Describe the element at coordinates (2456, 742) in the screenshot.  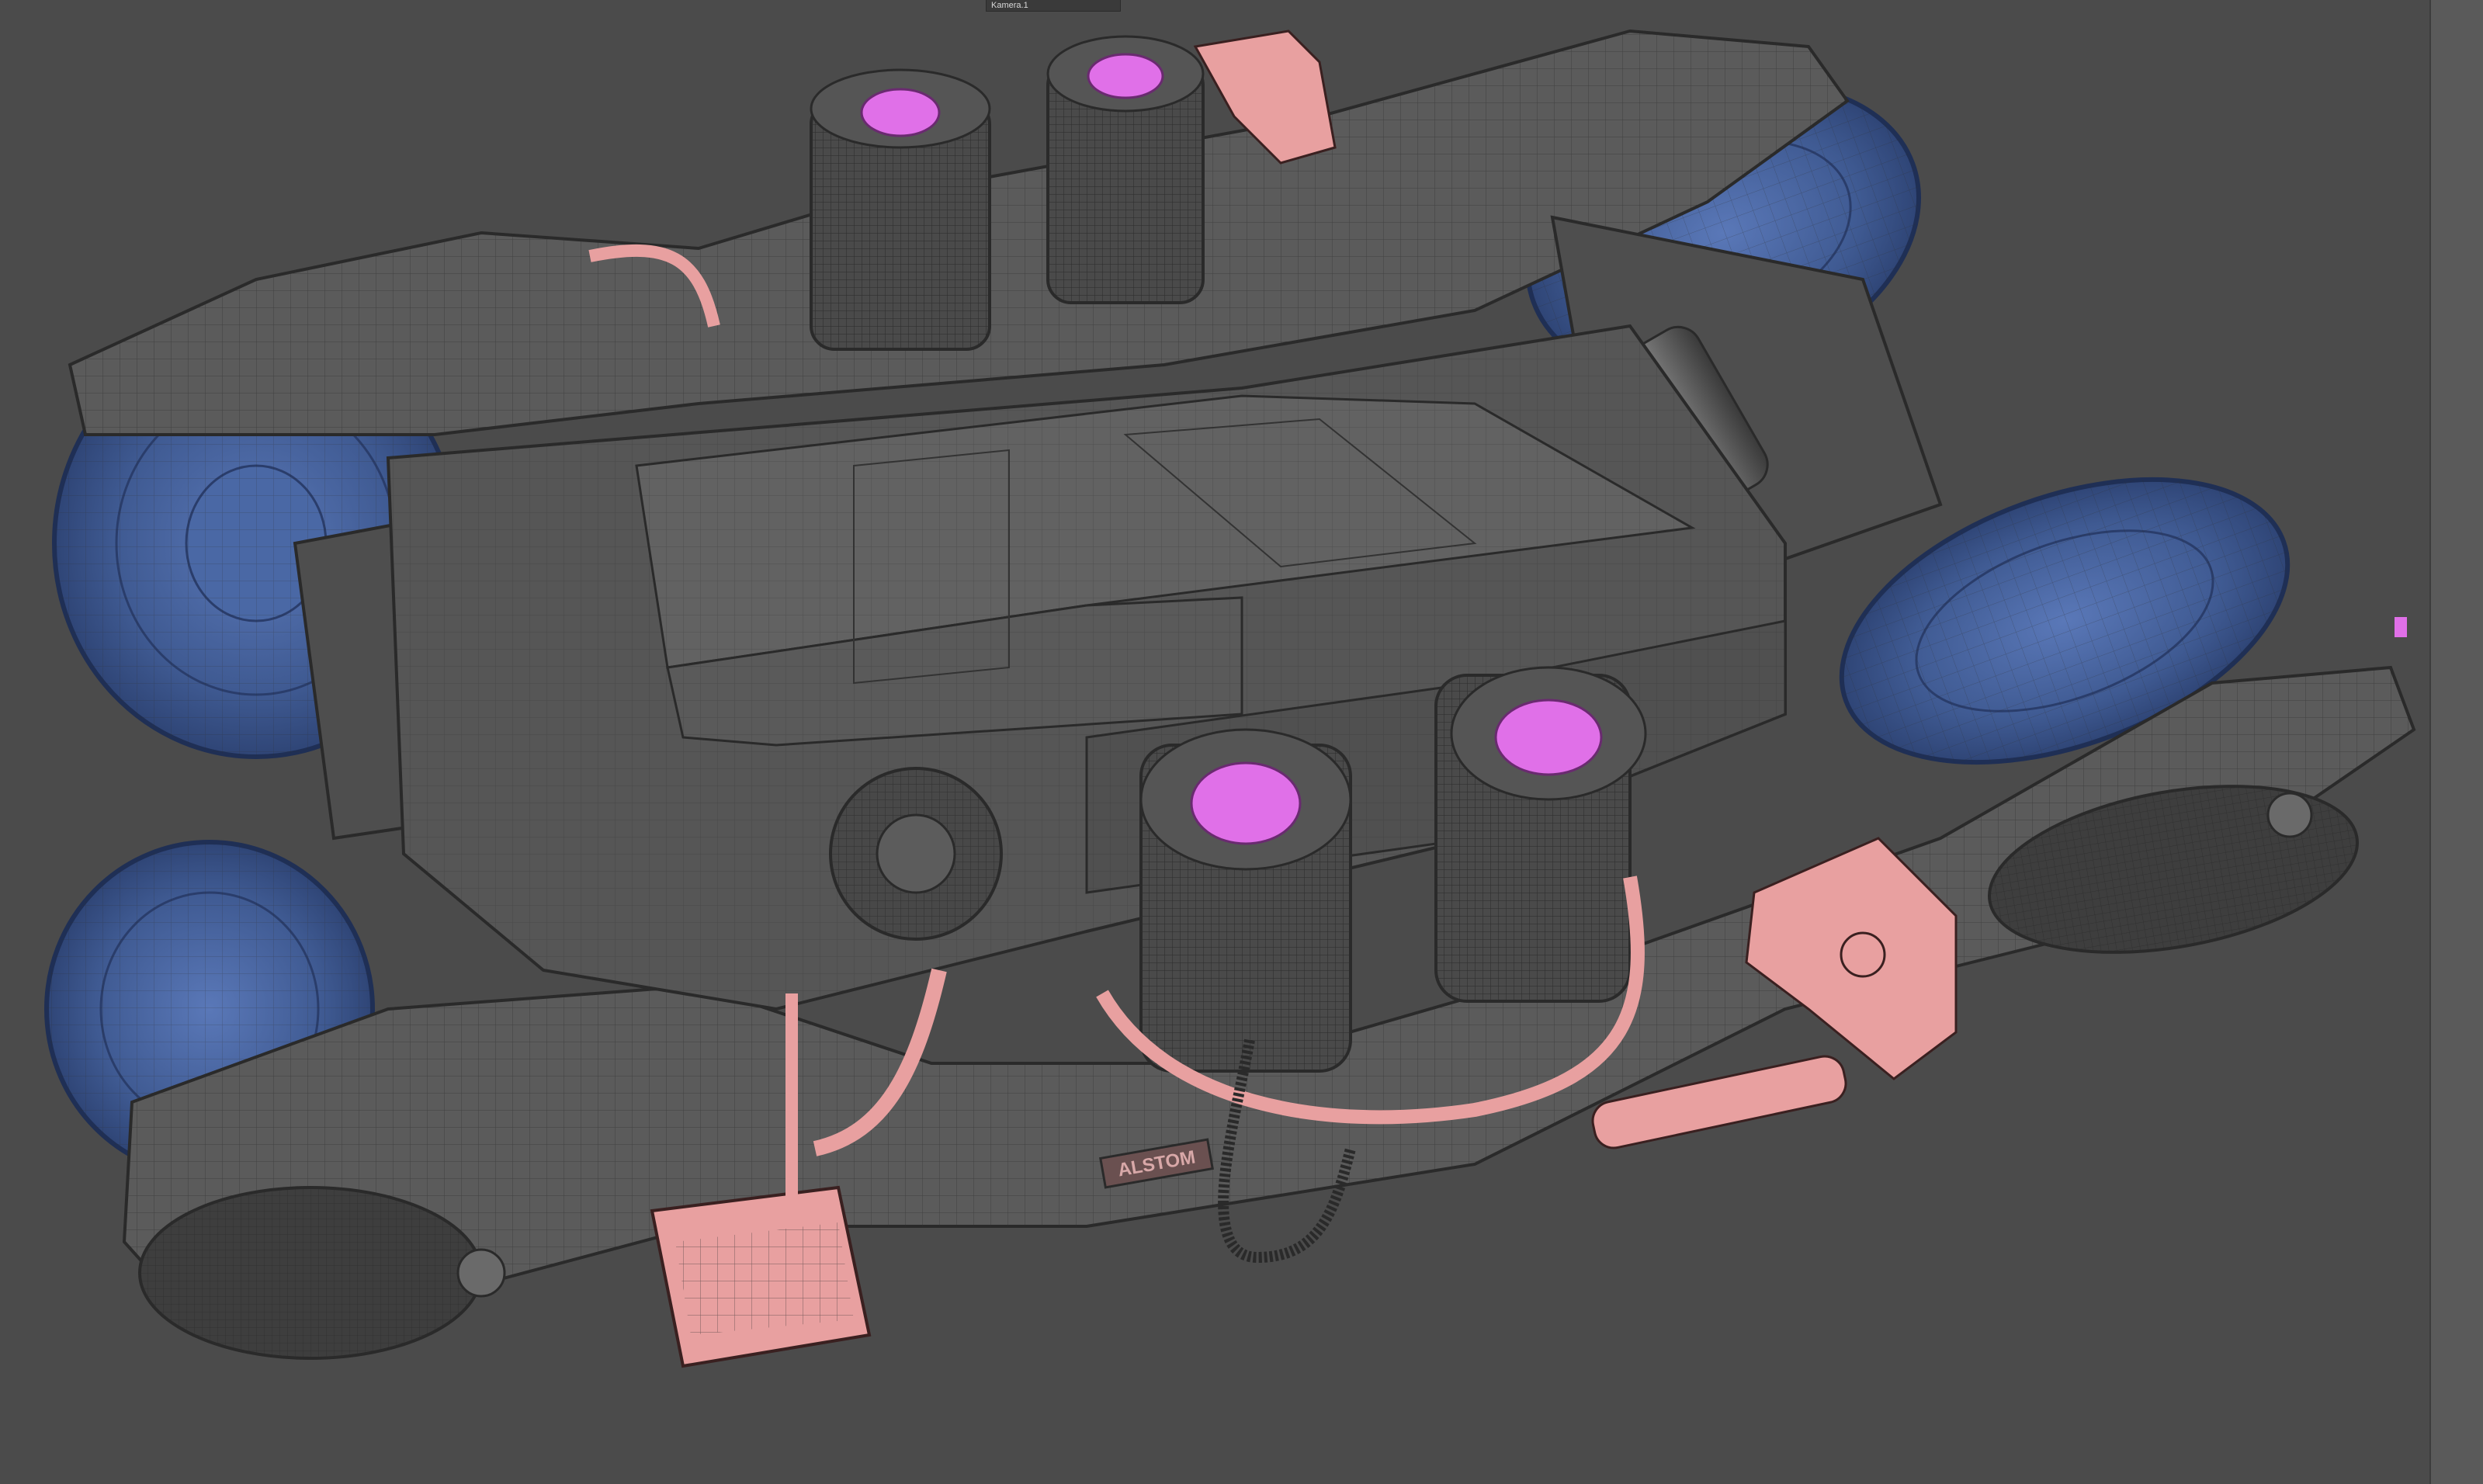
I see `side-panel-edge` at that location.